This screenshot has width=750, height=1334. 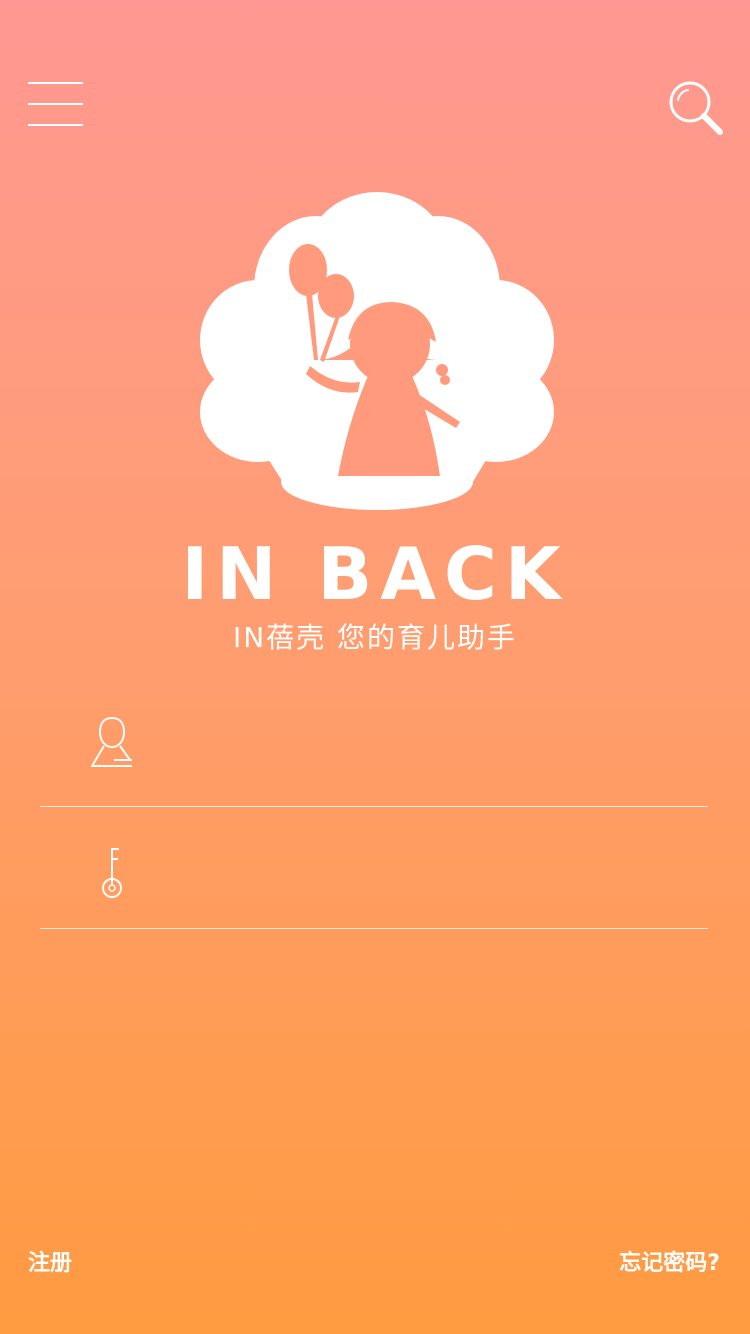 I want to click on search-icon, so click(x=696, y=108).